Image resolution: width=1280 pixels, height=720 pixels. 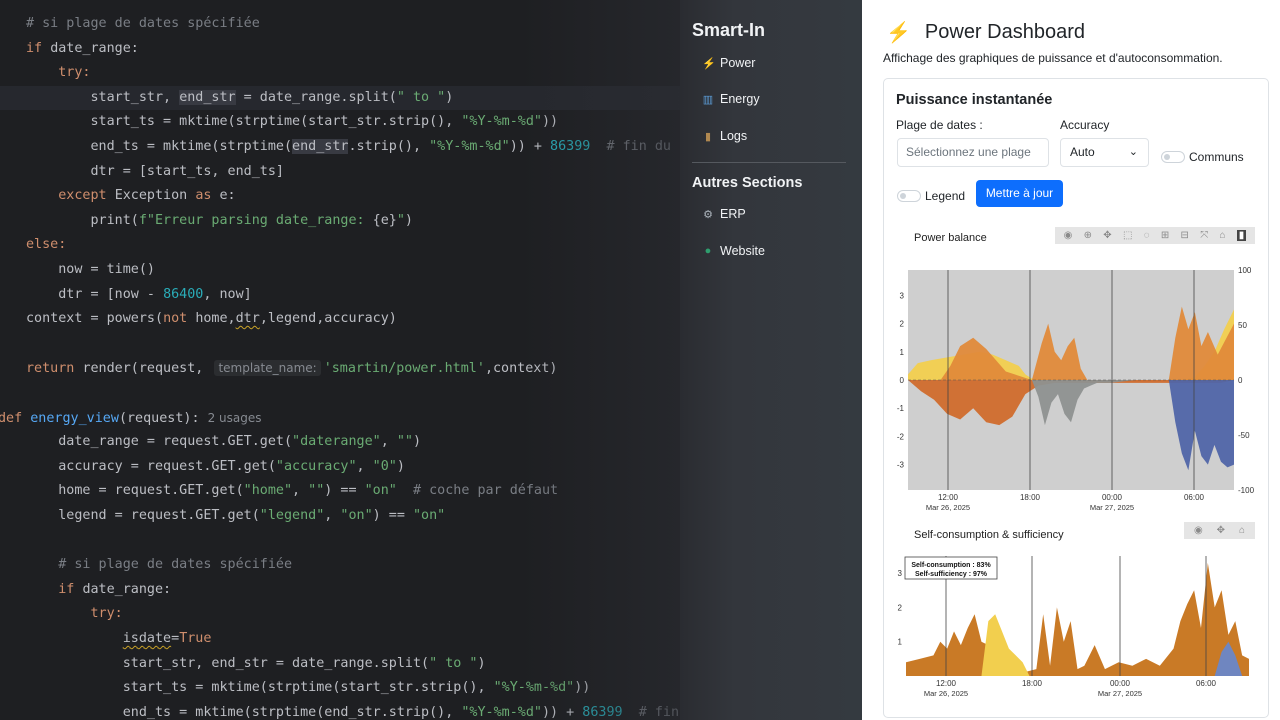 What do you see at coordinates (228, 663) in the screenshot?
I see `code-token: start_str, end_str = date_range.split(` at bounding box center [228, 663].